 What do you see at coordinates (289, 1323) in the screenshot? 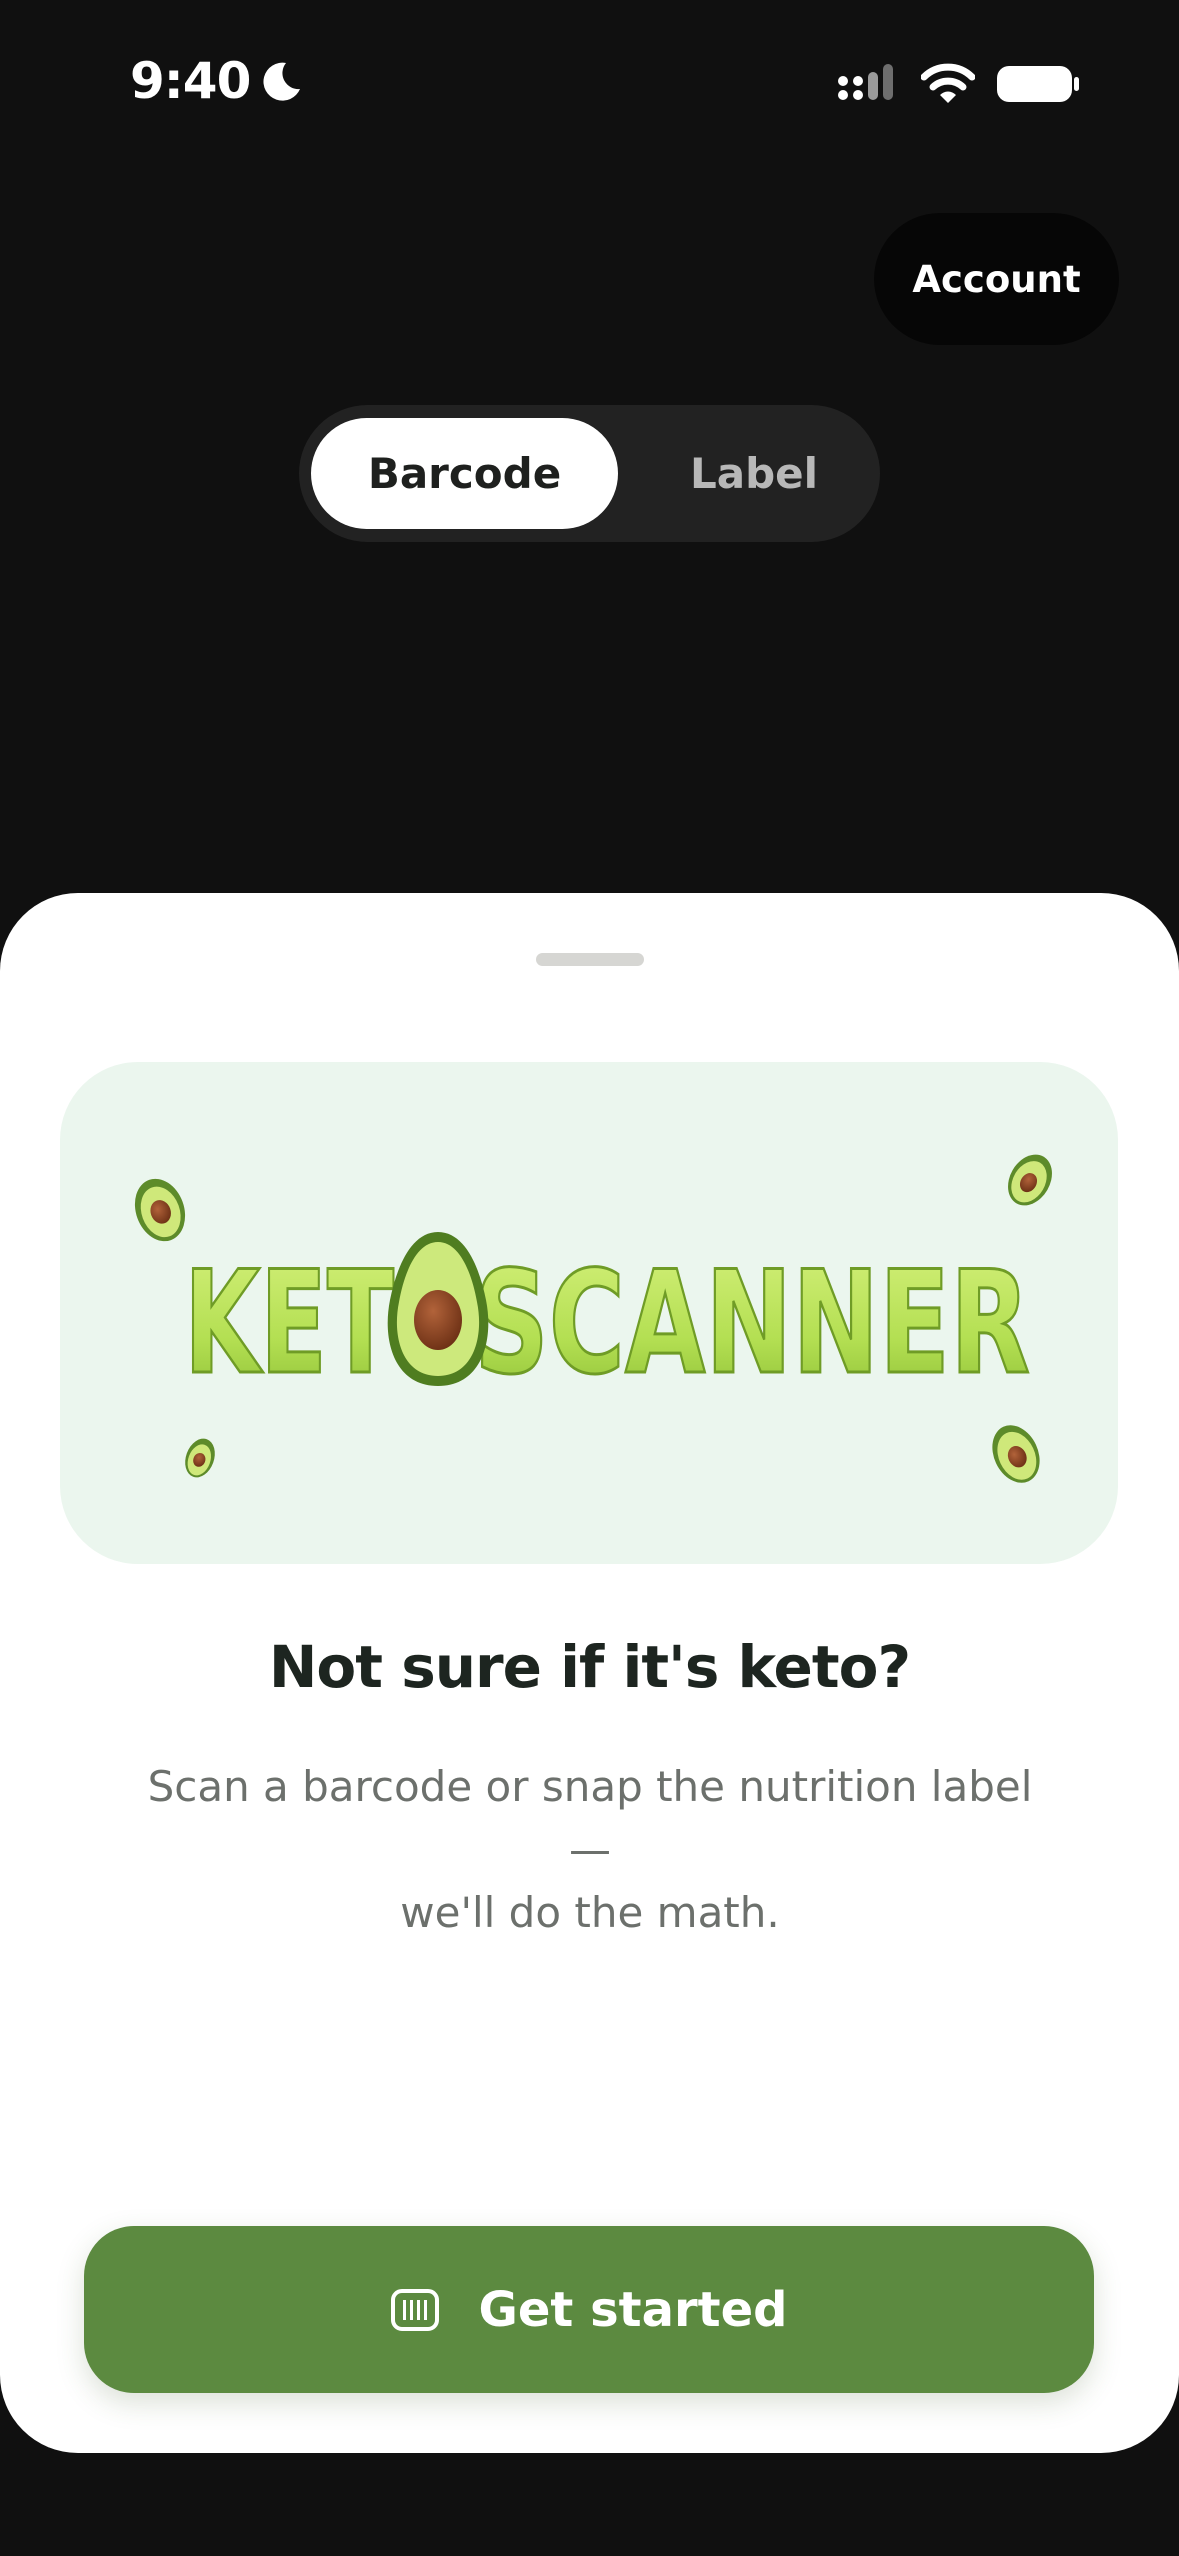
I see `svg-text: KET` at bounding box center [289, 1323].